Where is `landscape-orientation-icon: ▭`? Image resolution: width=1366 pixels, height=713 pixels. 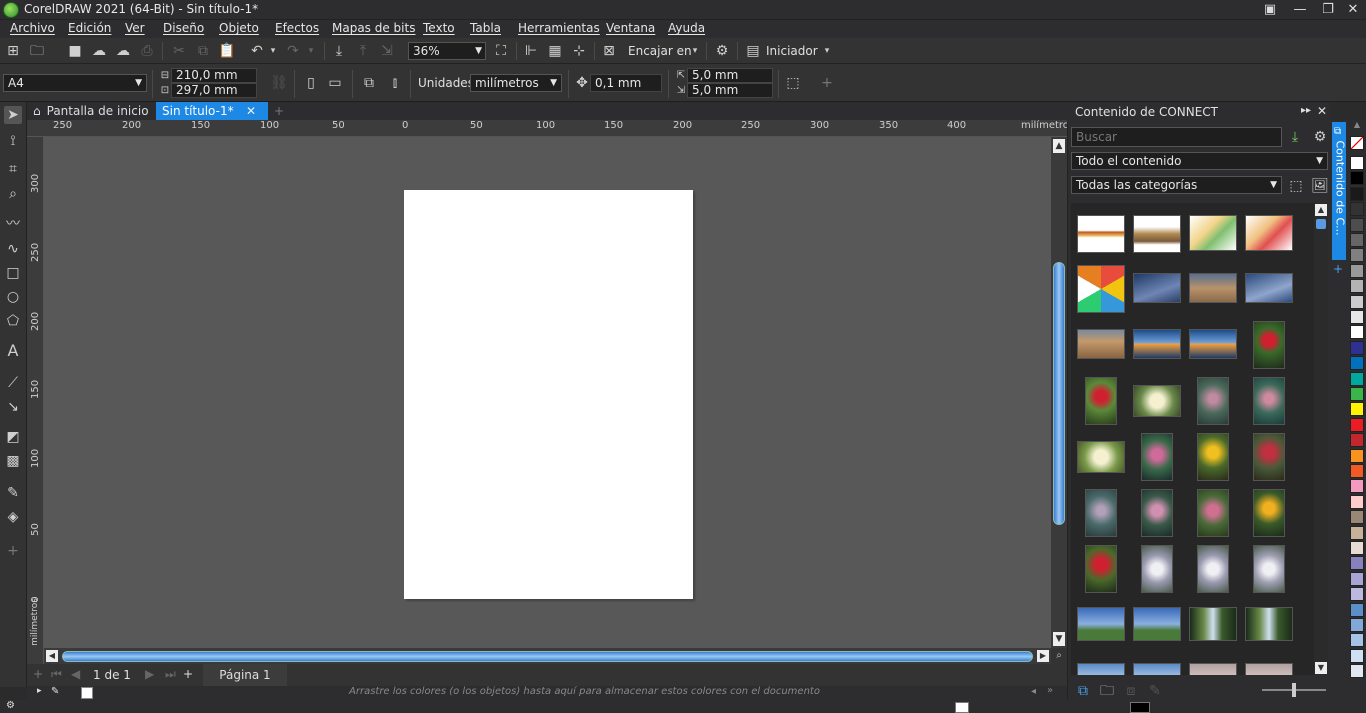 landscape-orientation-icon: ▭ is located at coordinates (335, 83).